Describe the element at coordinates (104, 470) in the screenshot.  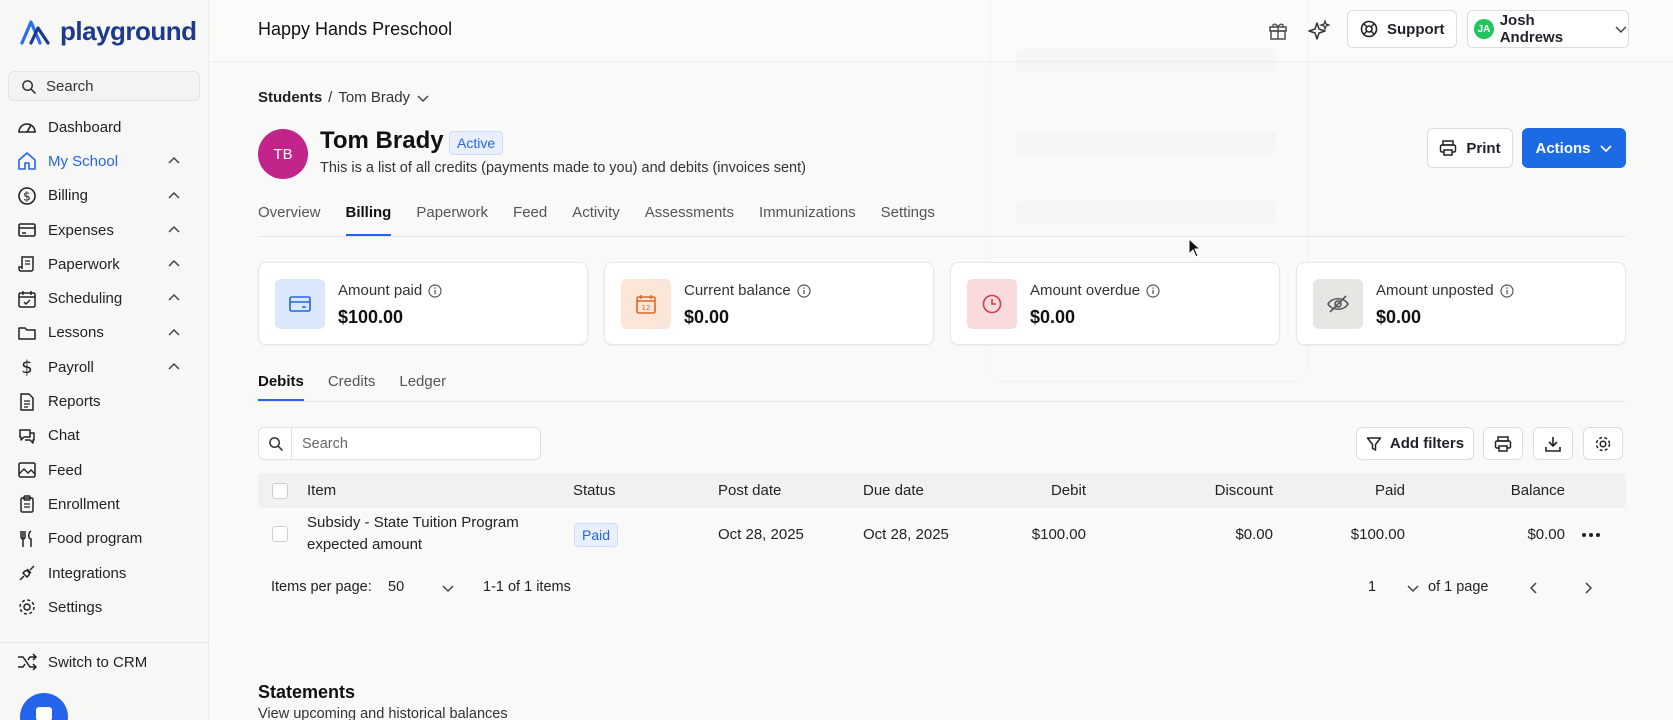
I see `sidebar-item-feed: Feed` at that location.